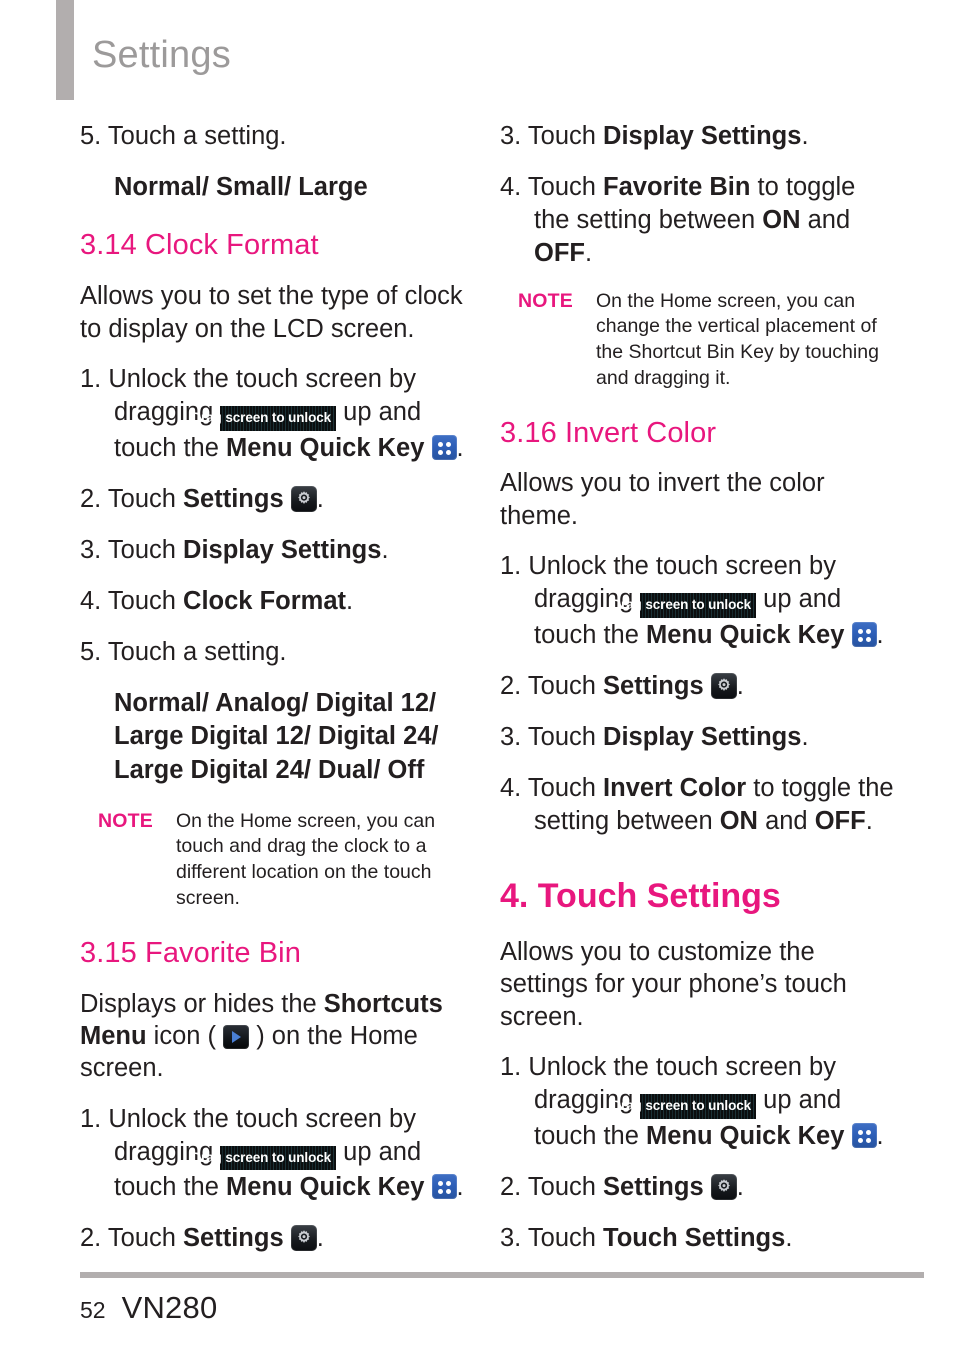 The height and width of the screenshot is (1371, 954). Describe the element at coordinates (477, 54) in the screenshot. I see `page-header: Settings` at that location.